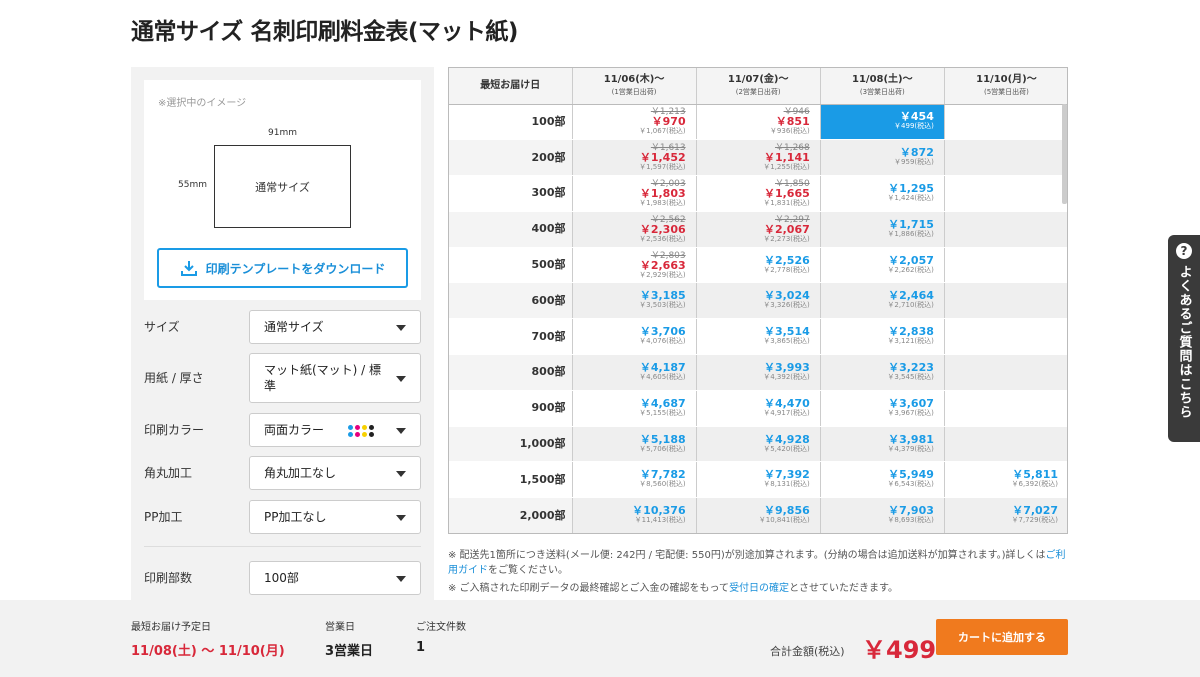 The height and width of the screenshot is (677, 1200). I want to click on price-cell: ￥4,470 ￥4,917(税込), so click(758, 408).